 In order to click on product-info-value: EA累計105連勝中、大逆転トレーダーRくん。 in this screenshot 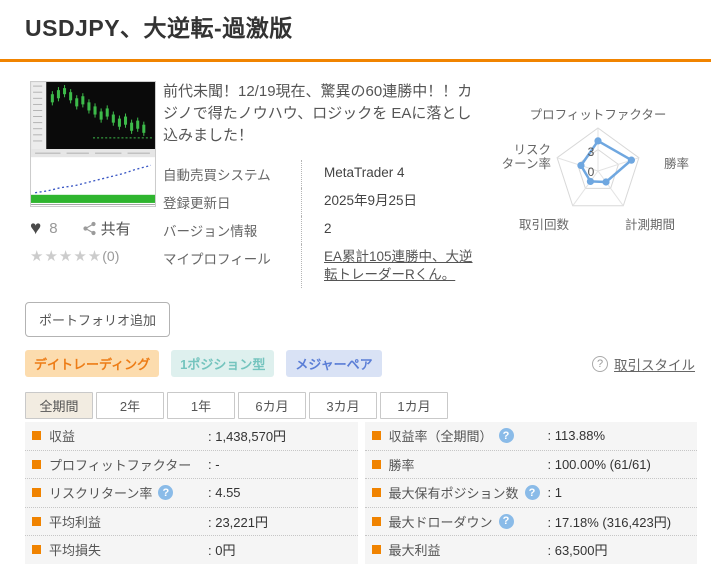, I will do `click(393, 266)`.